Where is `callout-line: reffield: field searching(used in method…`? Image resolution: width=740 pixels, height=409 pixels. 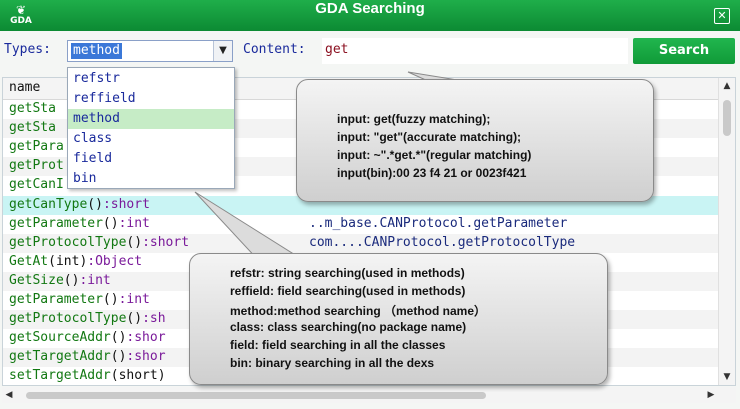
callout-line: reffield: field searching(used in method… is located at coordinates (348, 291).